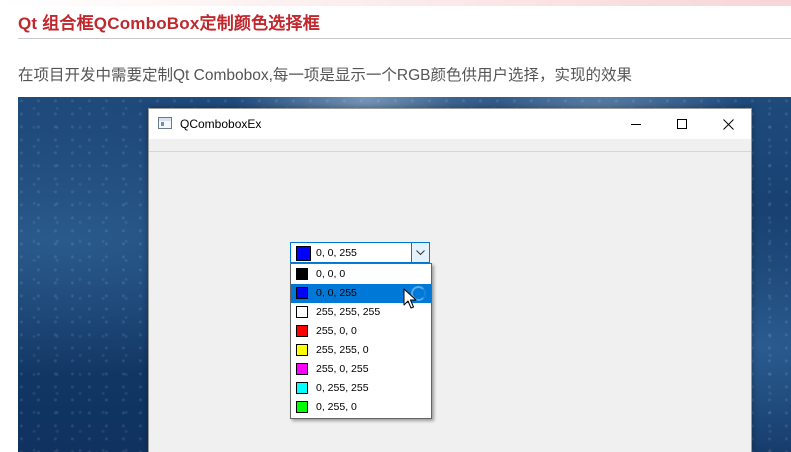 This screenshot has height=452, width=791. I want to click on color-option-label: 0, 0, 0, so click(331, 274).